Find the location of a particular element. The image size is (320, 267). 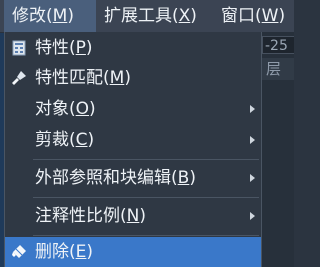

menu-window: 窗口(W) is located at coordinates (253, 16).